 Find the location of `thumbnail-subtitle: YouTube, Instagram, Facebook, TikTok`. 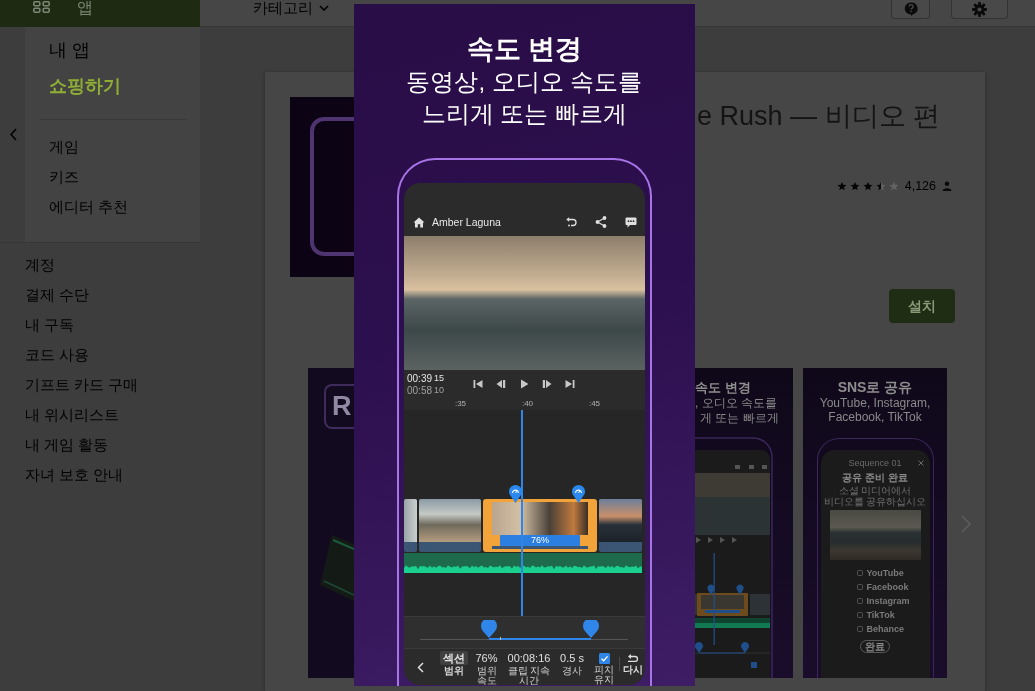

thumbnail-subtitle: YouTube, Instagram, Facebook, TikTok is located at coordinates (875, 410).